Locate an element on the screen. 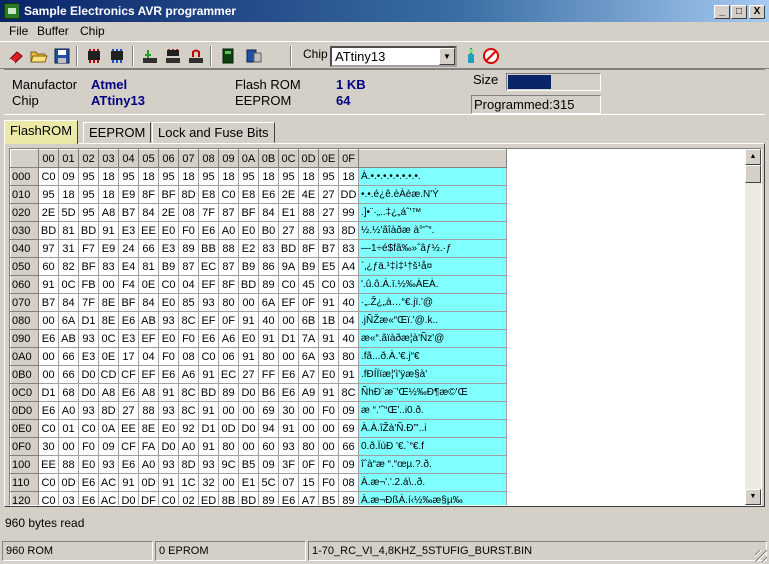 This screenshot has height=564, width=769. hex-byte-cell: 18 is located at coordinates (108, 194).